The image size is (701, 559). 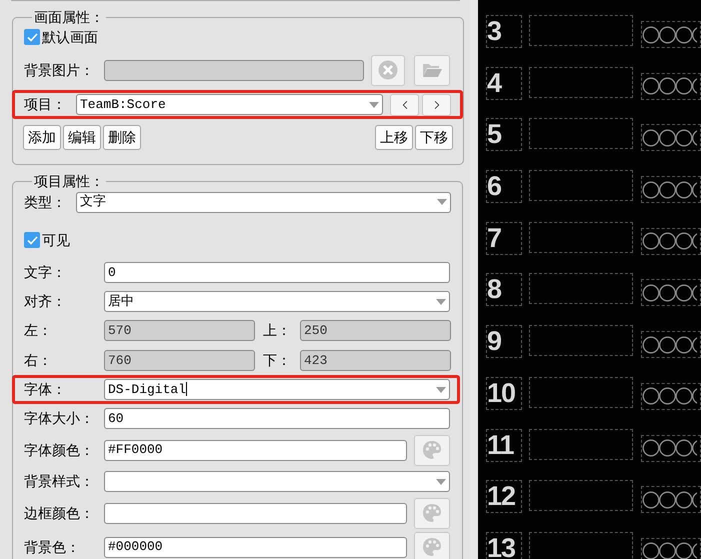 What do you see at coordinates (504, 545) in the screenshot?
I see `number-box: 13` at bounding box center [504, 545].